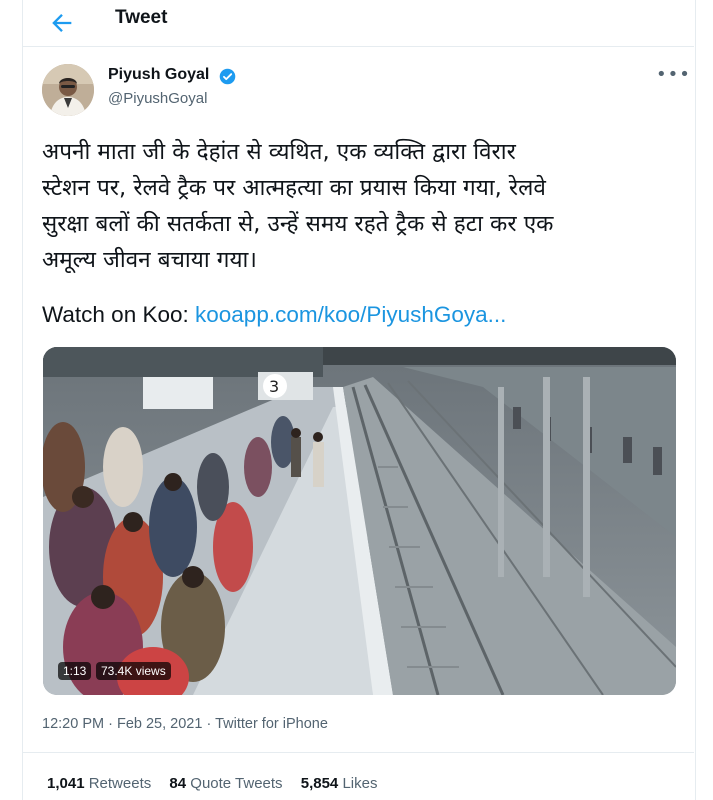  Describe the element at coordinates (271, 724) in the screenshot. I see `tweet-source: Twitter for iPhone` at that location.